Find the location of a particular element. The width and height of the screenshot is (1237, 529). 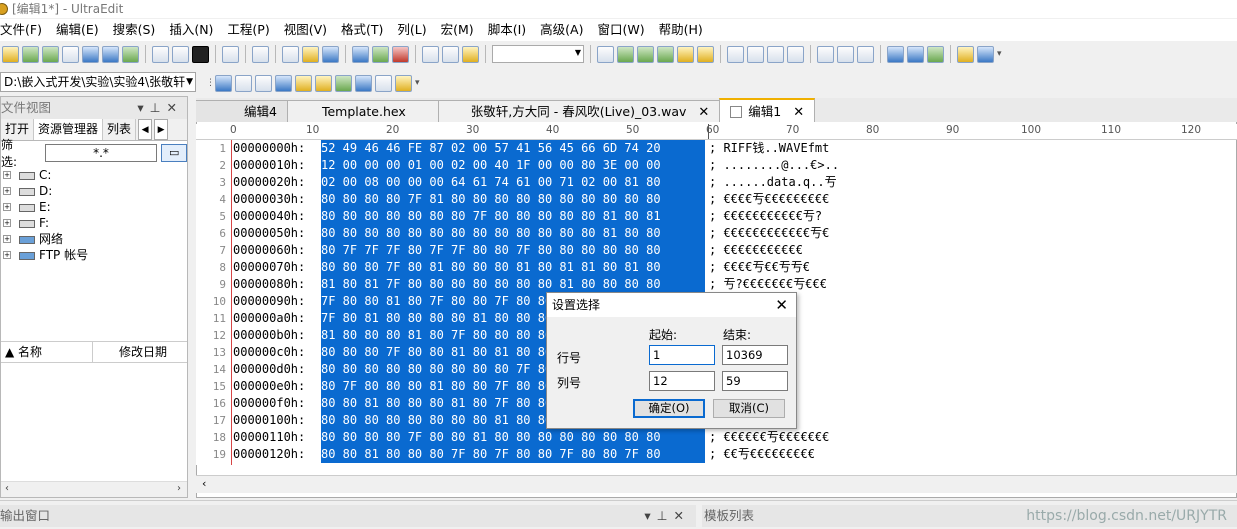

column-name: ▲ 名称 is located at coordinates (47, 352).